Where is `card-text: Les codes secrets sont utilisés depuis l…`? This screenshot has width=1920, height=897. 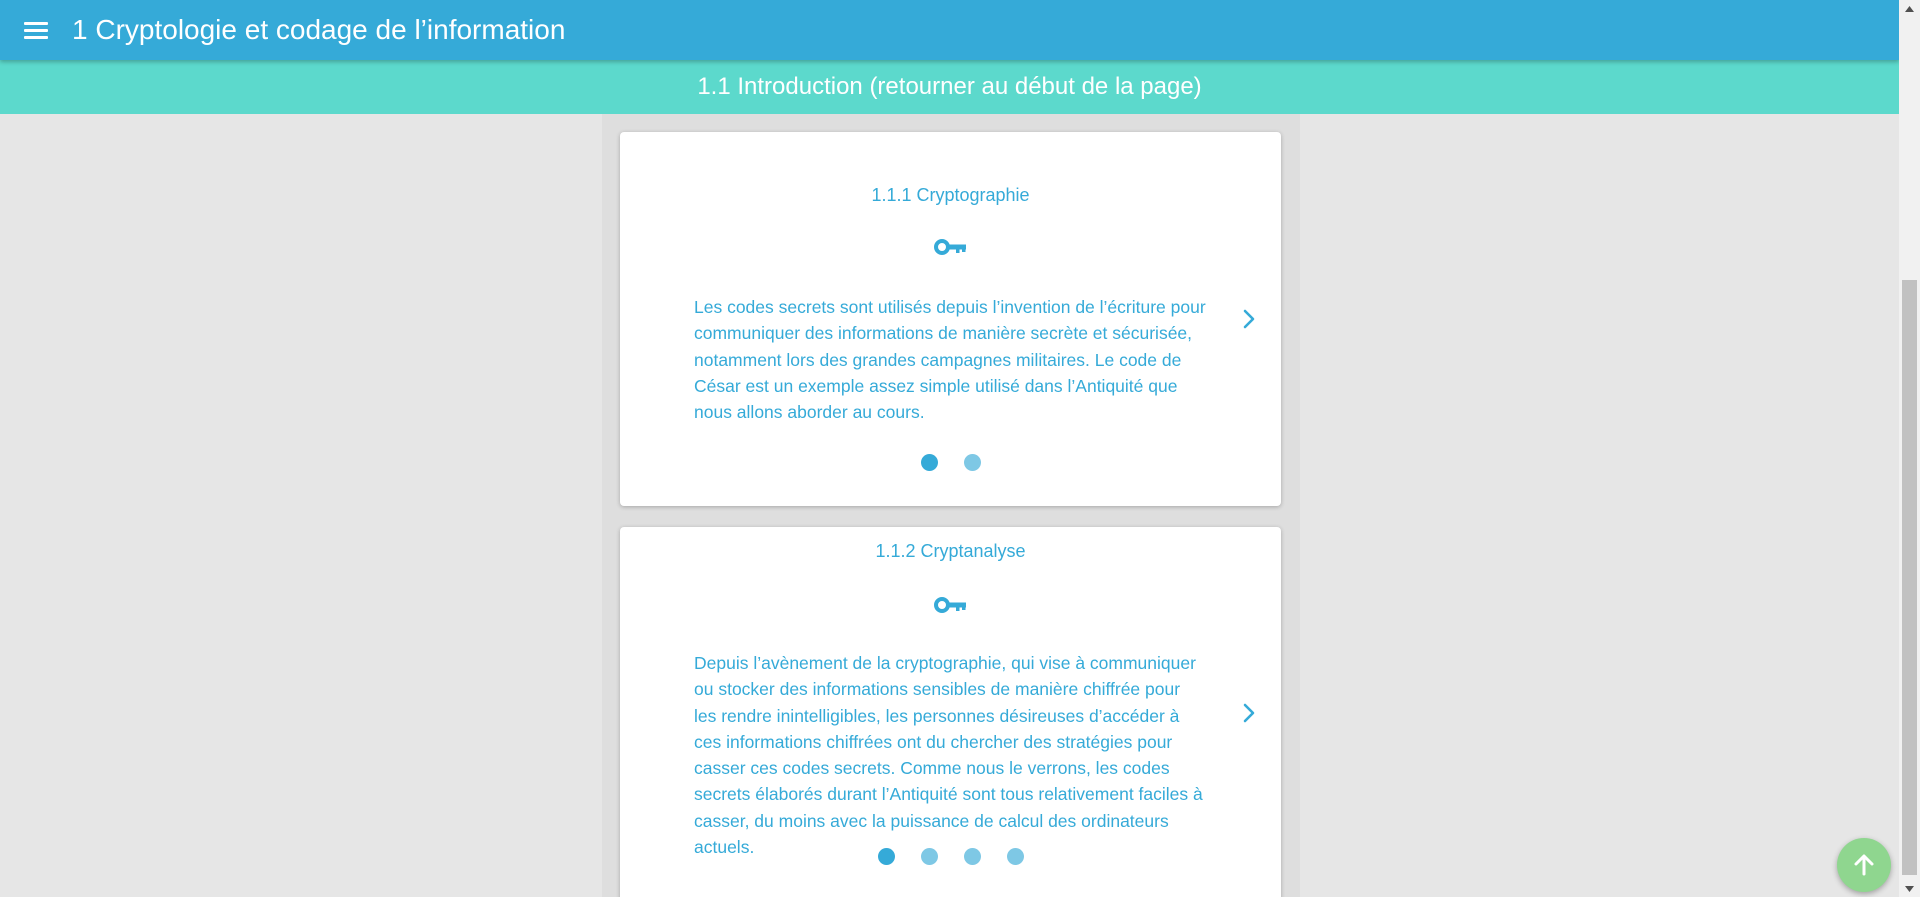 card-text: Les codes secrets sont utilisés depuis l… is located at coordinates (950, 360).